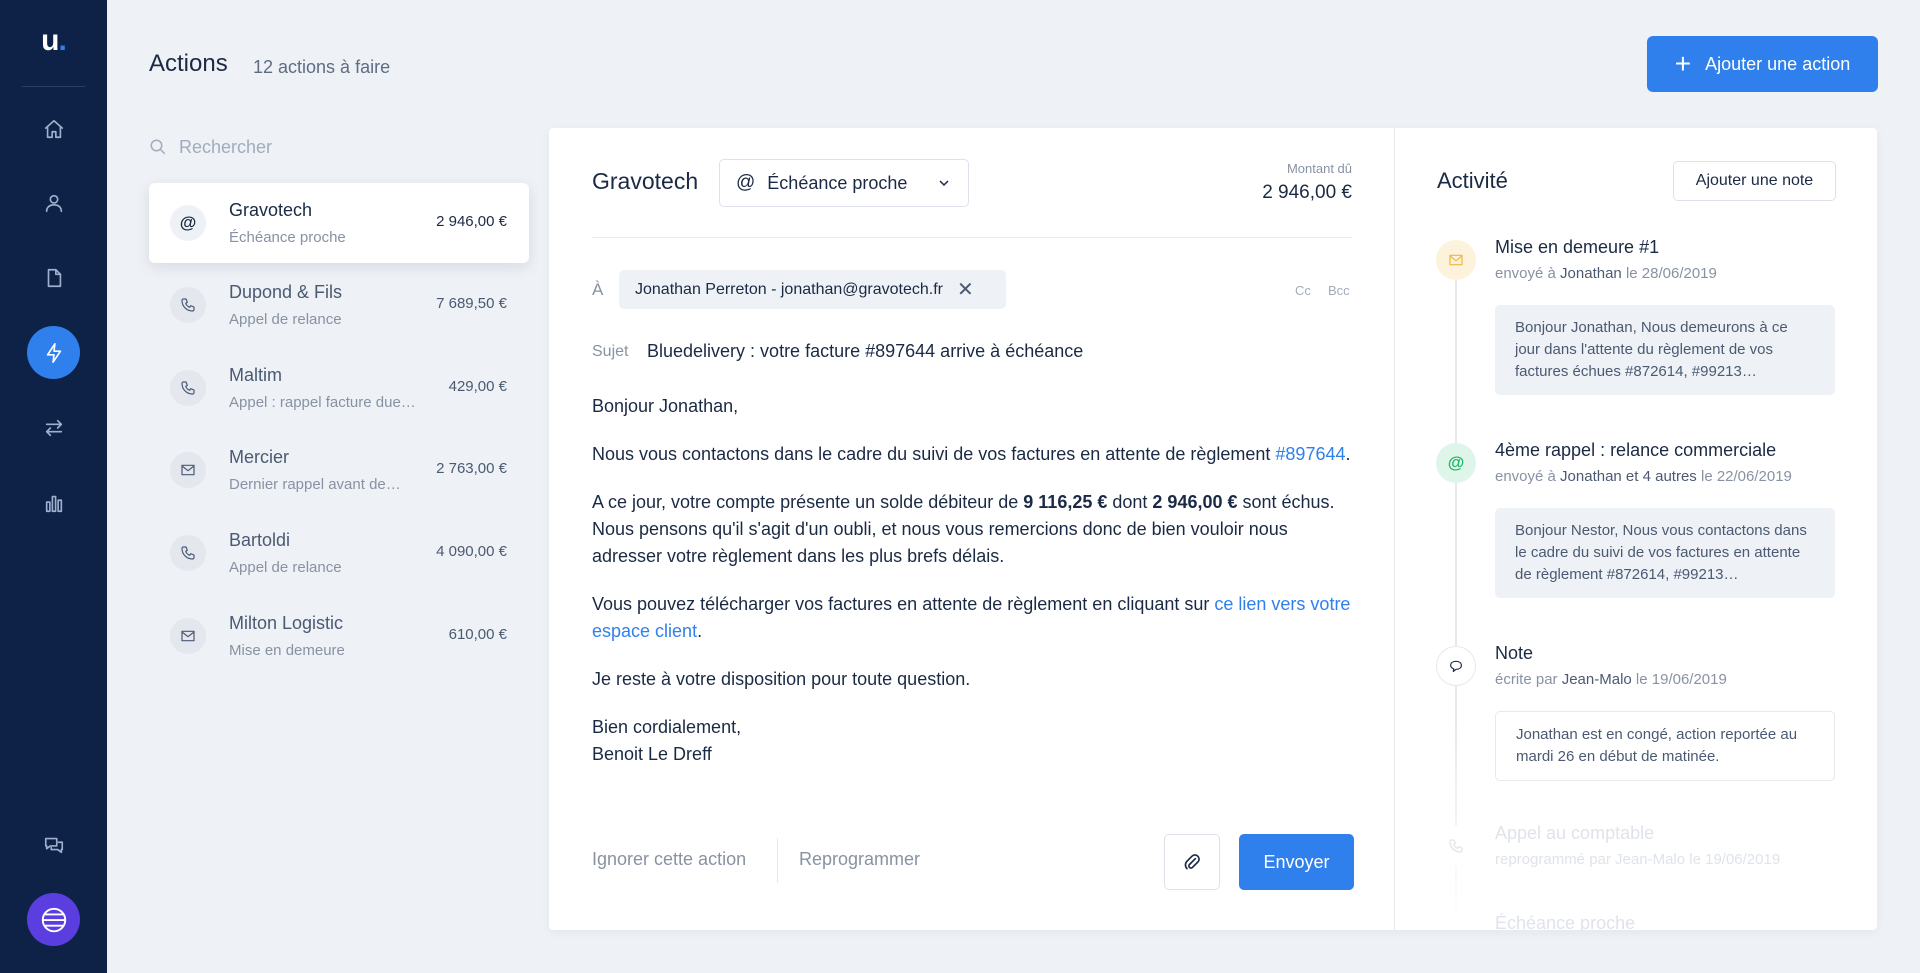 This screenshot has width=1920, height=973. What do you see at coordinates (859, 859) in the screenshot?
I see `reschedule-button: Reprogrammer` at bounding box center [859, 859].